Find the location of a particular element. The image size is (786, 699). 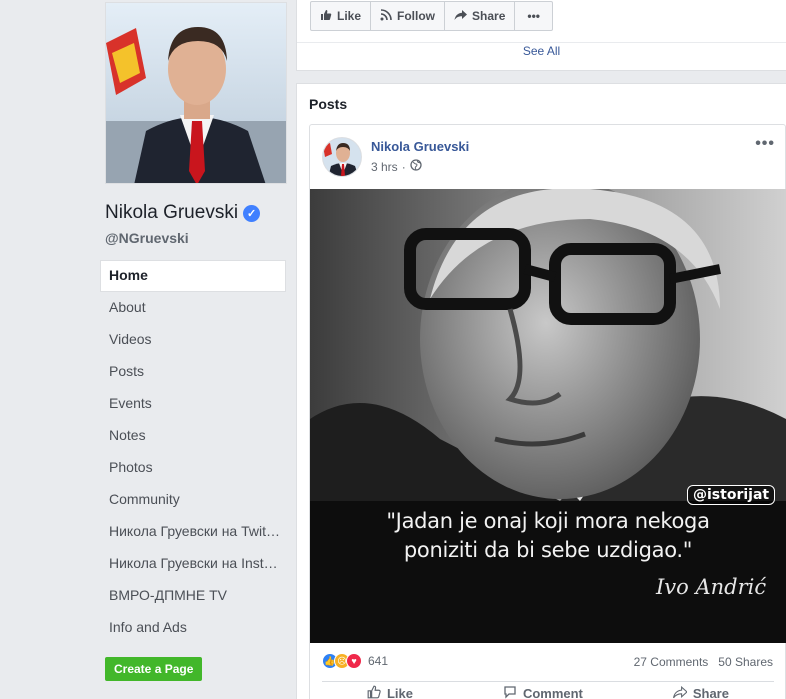

post-like-button: Like is located at coordinates (390, 692).